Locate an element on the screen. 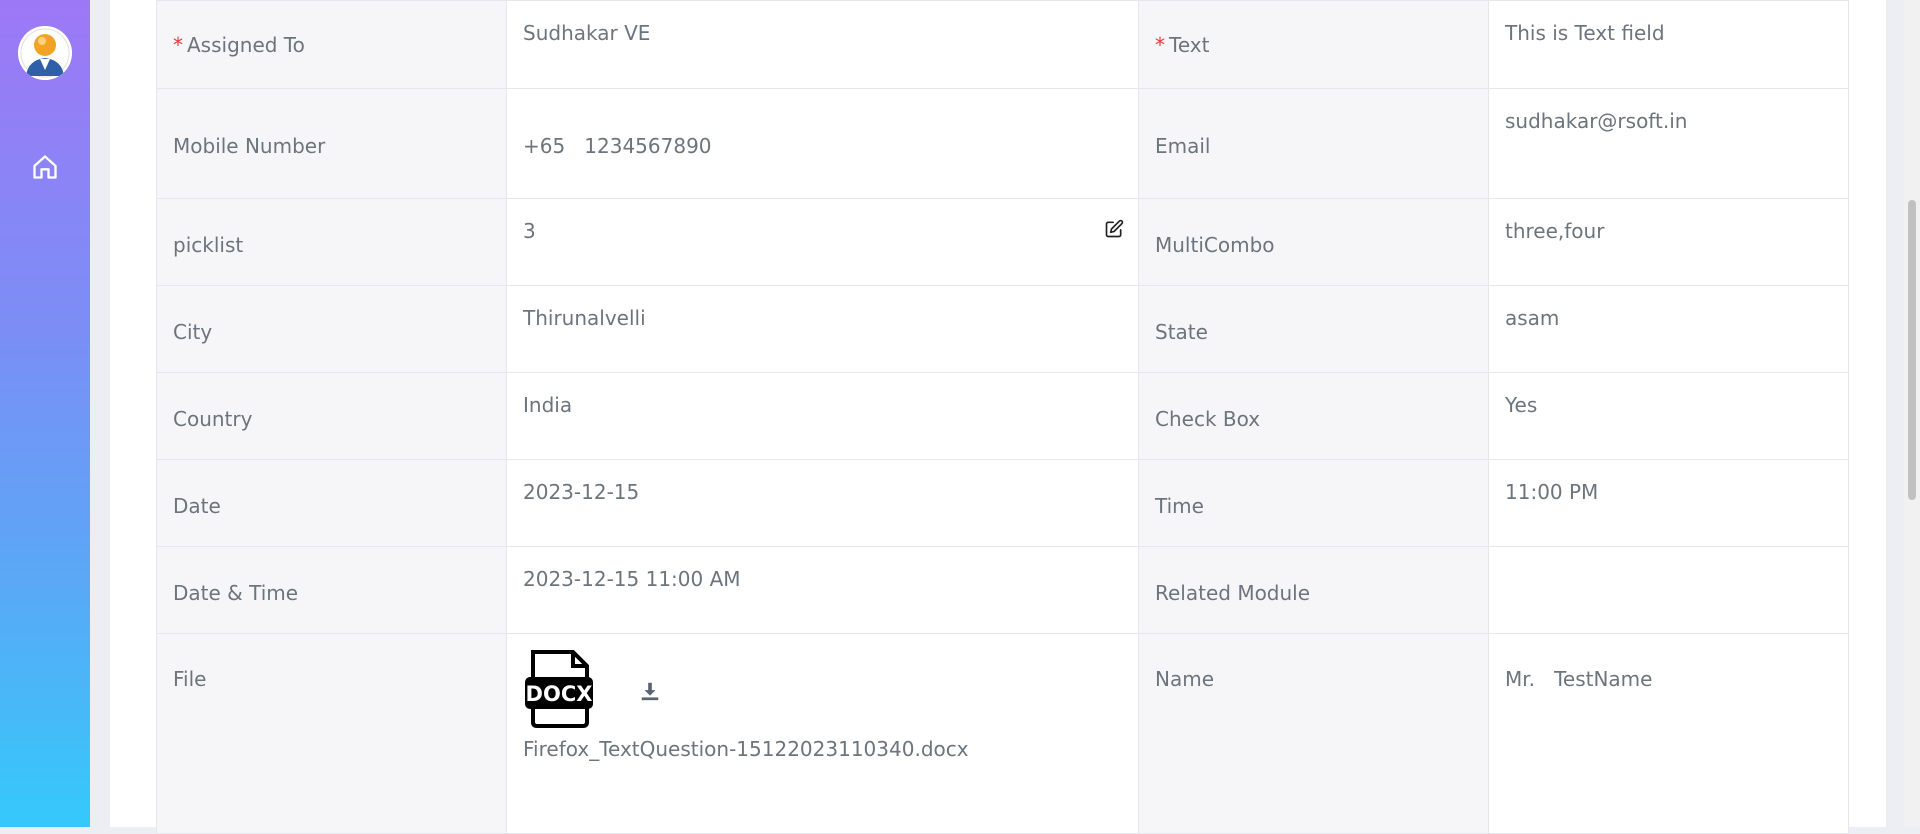 This screenshot has height=834, width=1920. related-module-value-cell is located at coordinates (1668, 590).